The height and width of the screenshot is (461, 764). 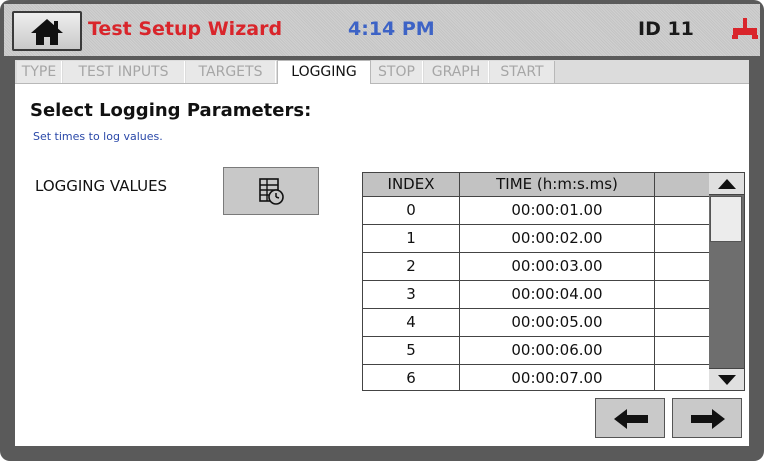 I want to click on page-subtitle: Set times to log values., so click(x=98, y=136).